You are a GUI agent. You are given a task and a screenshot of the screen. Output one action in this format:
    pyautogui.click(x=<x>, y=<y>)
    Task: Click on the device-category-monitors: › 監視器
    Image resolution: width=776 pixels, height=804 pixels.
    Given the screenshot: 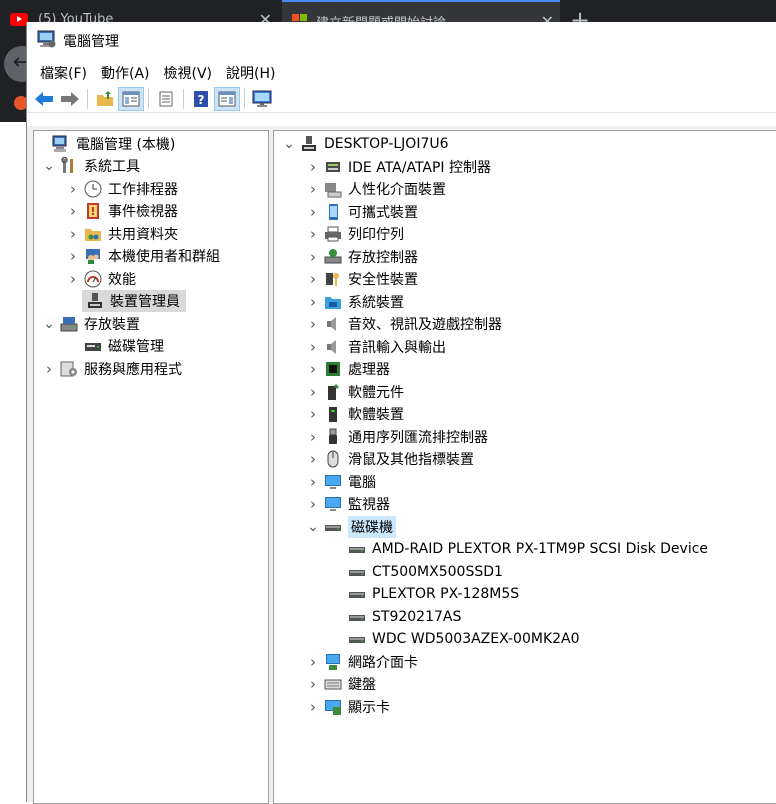 What is the action you would take?
    pyautogui.click(x=348, y=504)
    